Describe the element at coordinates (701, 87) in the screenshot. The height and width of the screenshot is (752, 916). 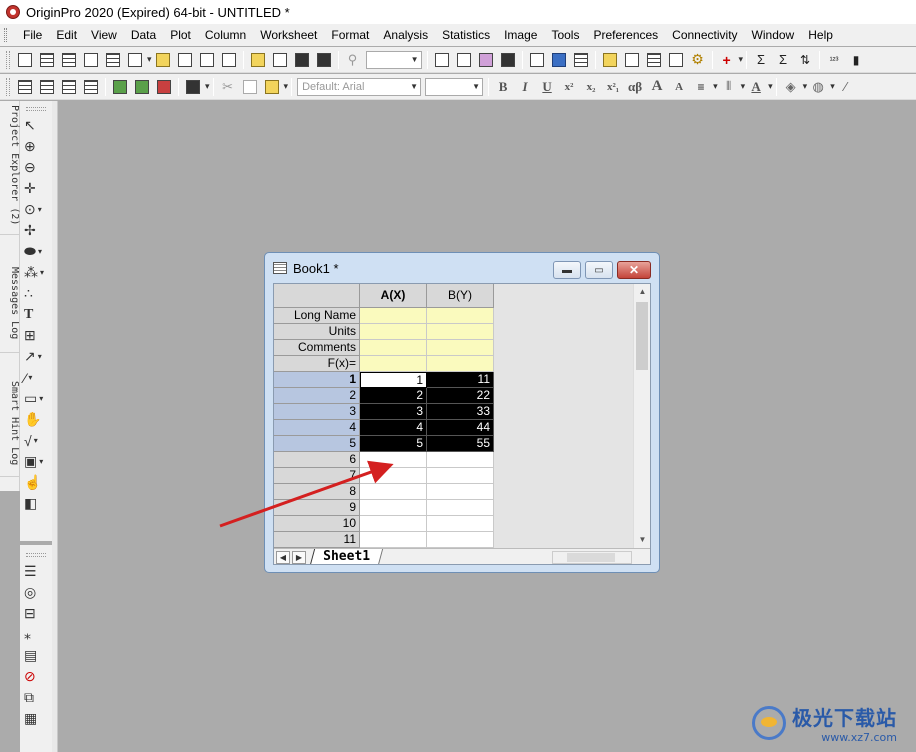
I see `align-button: ≡` at that location.